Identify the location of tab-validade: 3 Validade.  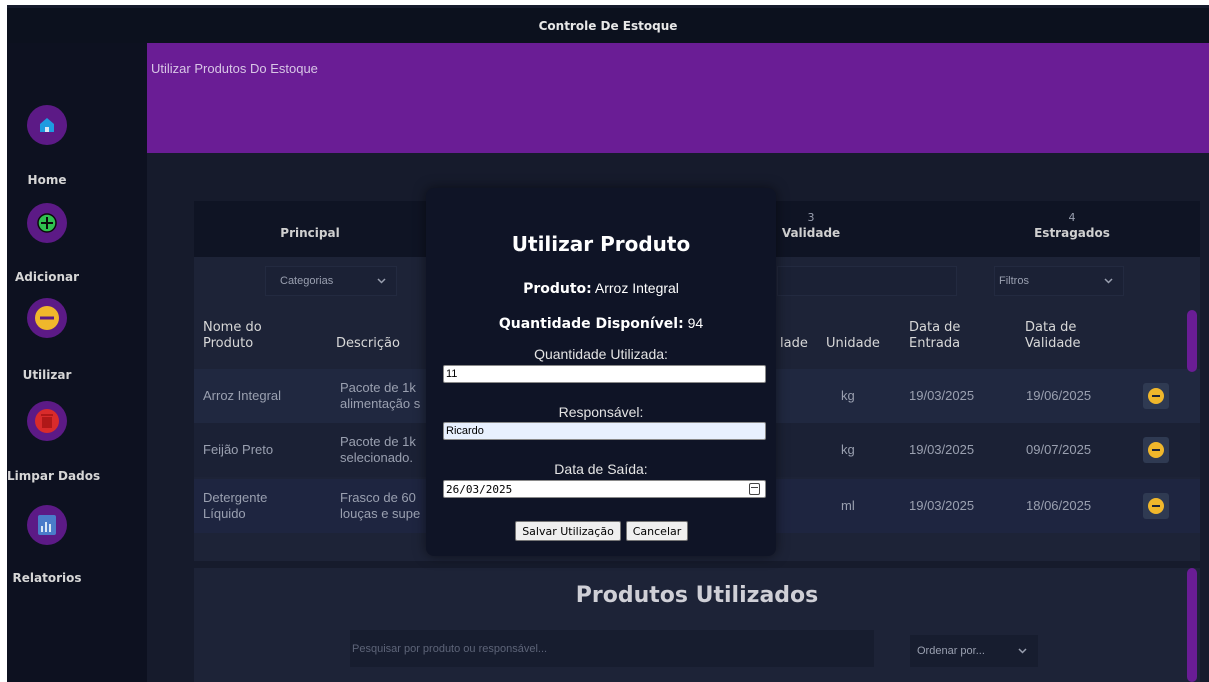
(811, 229).